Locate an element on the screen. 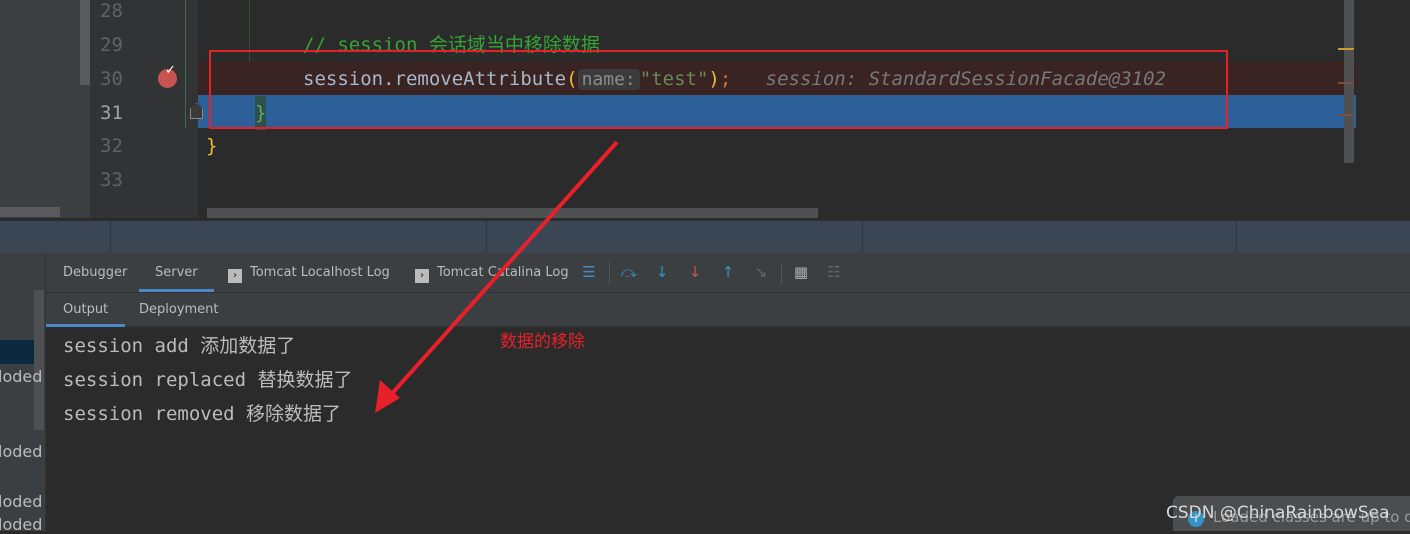 This screenshot has height=534, width=1410. arrow-shaft is located at coordinates (502, 270).